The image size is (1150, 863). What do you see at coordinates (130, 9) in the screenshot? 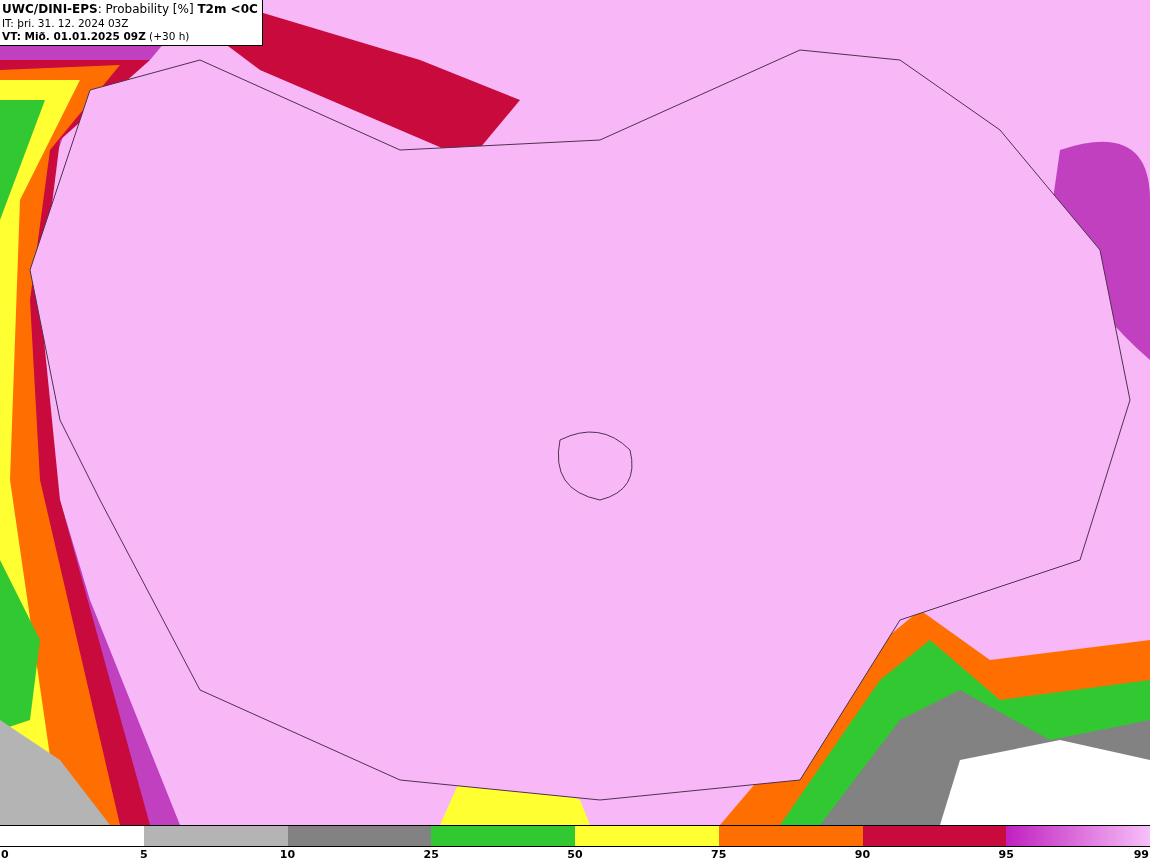
I see `chart-title: UWC/DINI-EPS: Probability [%] T2m <0C` at bounding box center [130, 9].